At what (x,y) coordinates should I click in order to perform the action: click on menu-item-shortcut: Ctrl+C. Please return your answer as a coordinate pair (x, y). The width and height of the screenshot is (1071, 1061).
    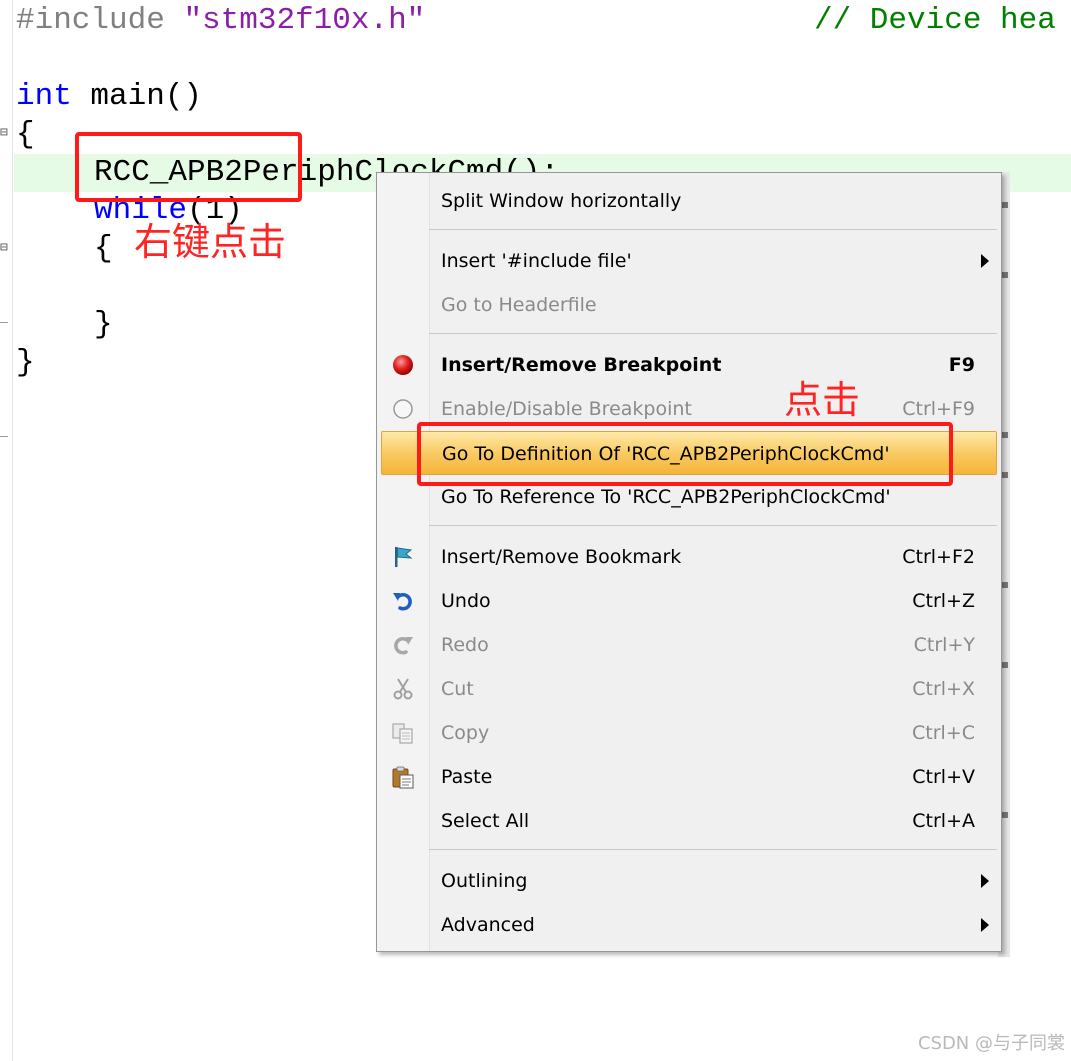
    Looking at the image, I should click on (943, 733).